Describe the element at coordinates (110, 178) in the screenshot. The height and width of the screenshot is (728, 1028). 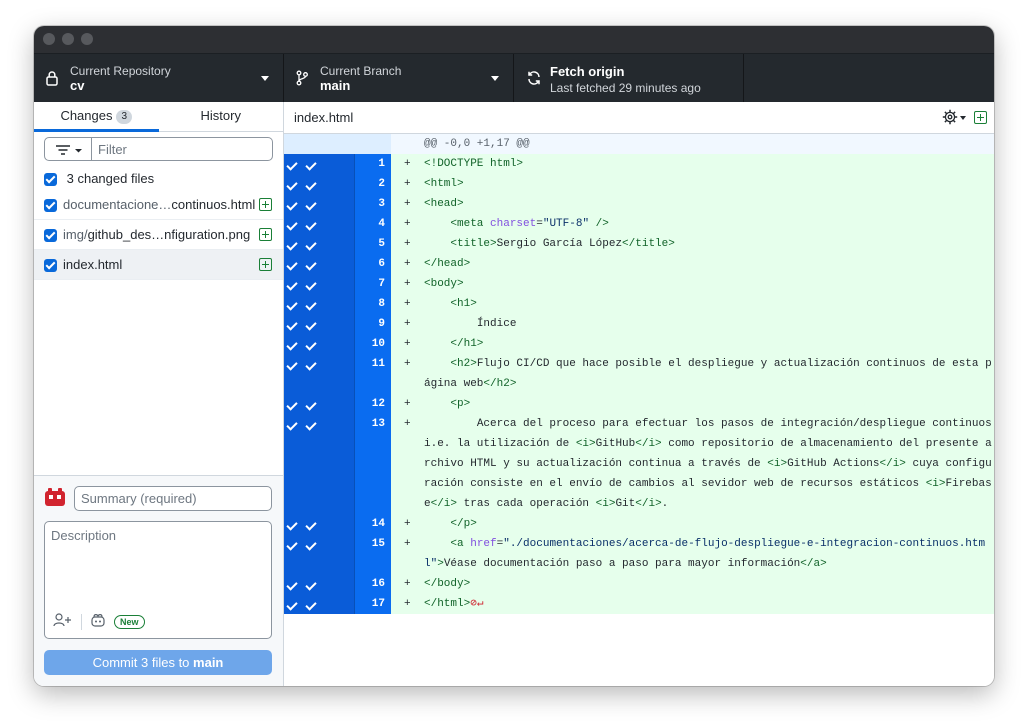
I see `changed-files-count: 3 changed files` at that location.